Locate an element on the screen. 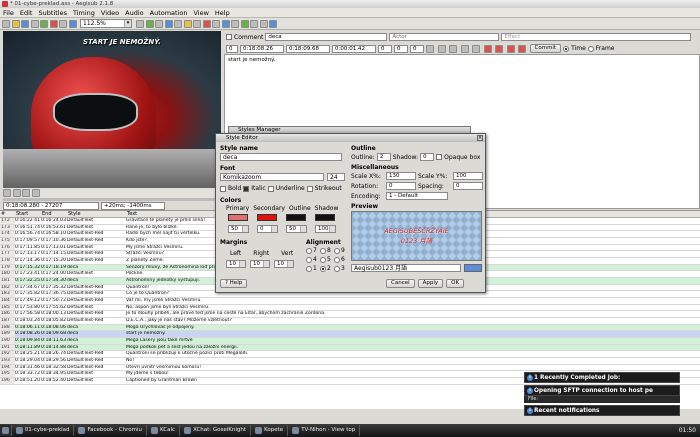 This screenshot has width=700, height=437. task-kopete: Kopete is located at coordinates (271, 430).